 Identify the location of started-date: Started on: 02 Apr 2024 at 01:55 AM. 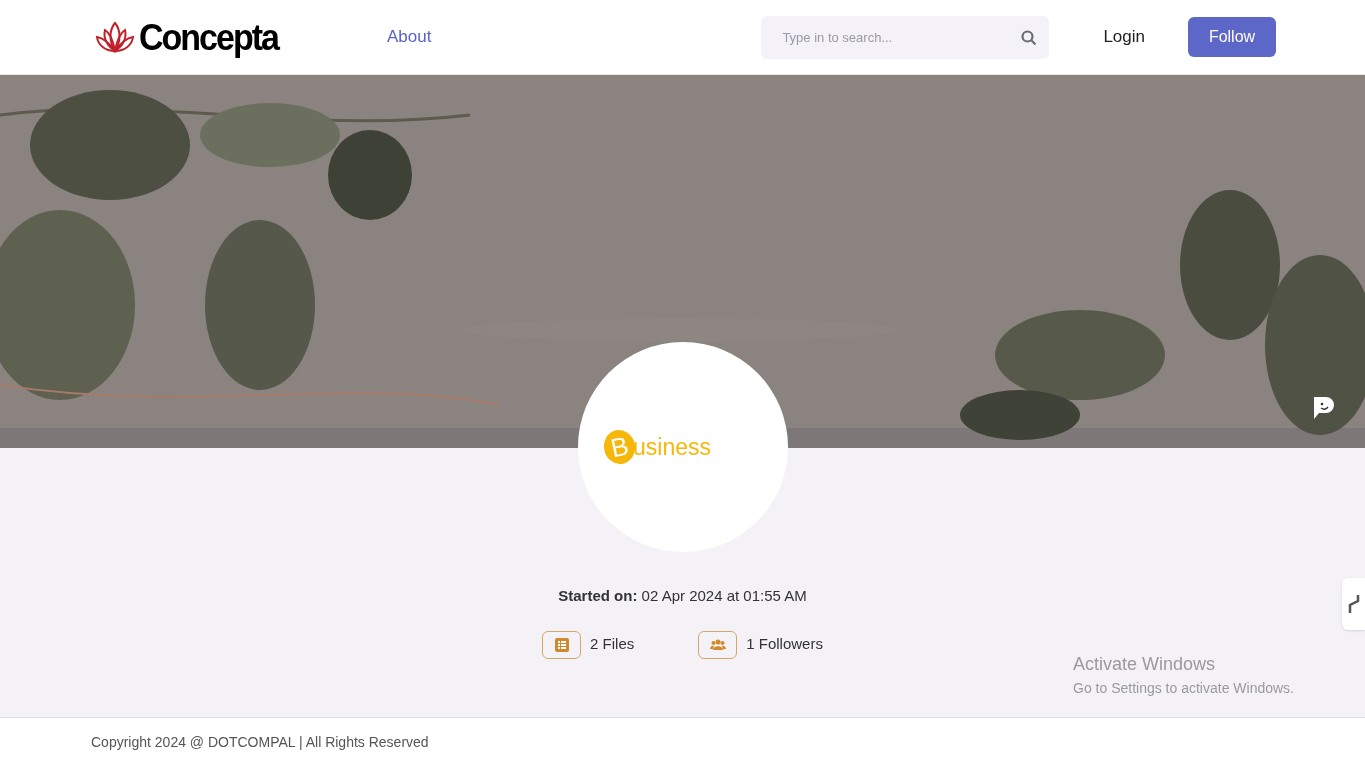
(682, 596).